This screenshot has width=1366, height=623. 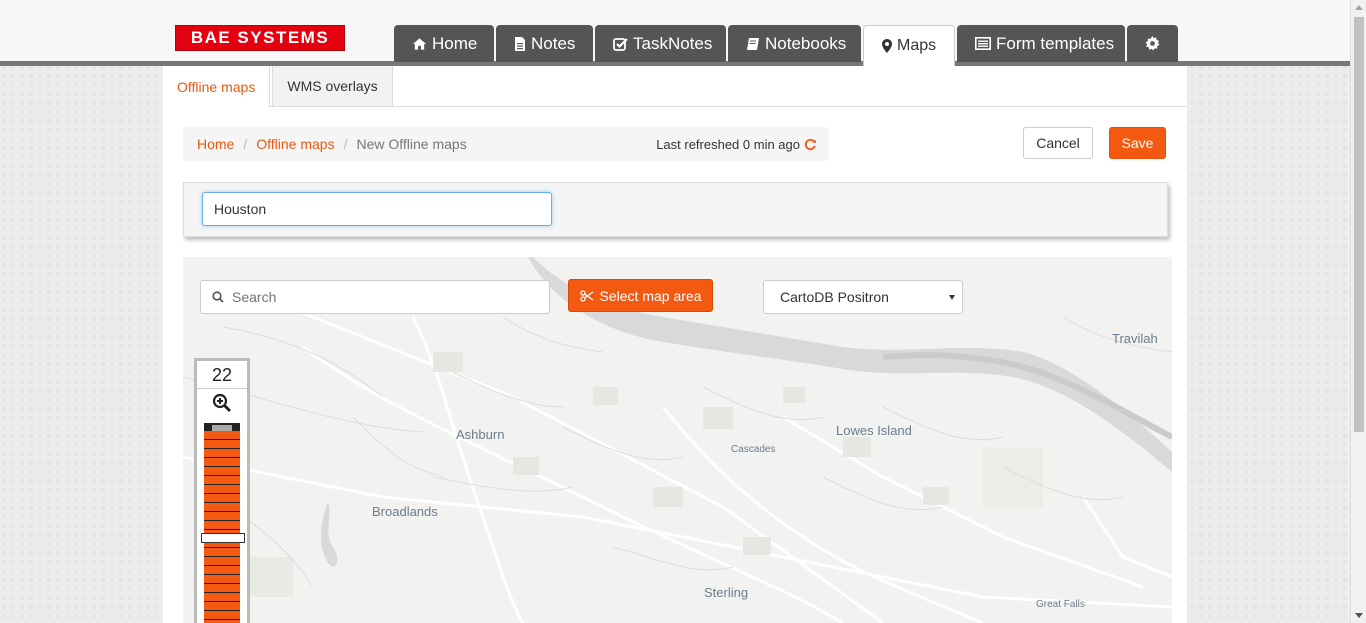 I want to click on breadcrumb-current: New Offline maps, so click(x=411, y=144).